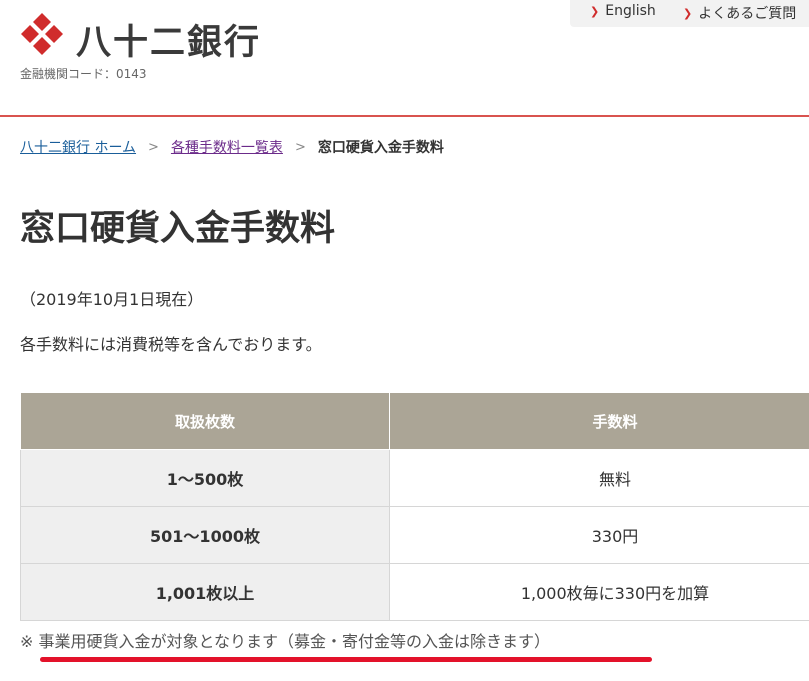 This screenshot has height=681, width=809. What do you see at coordinates (205, 592) in the screenshot?
I see `quantity-cell: 1,001枚以上` at bounding box center [205, 592].